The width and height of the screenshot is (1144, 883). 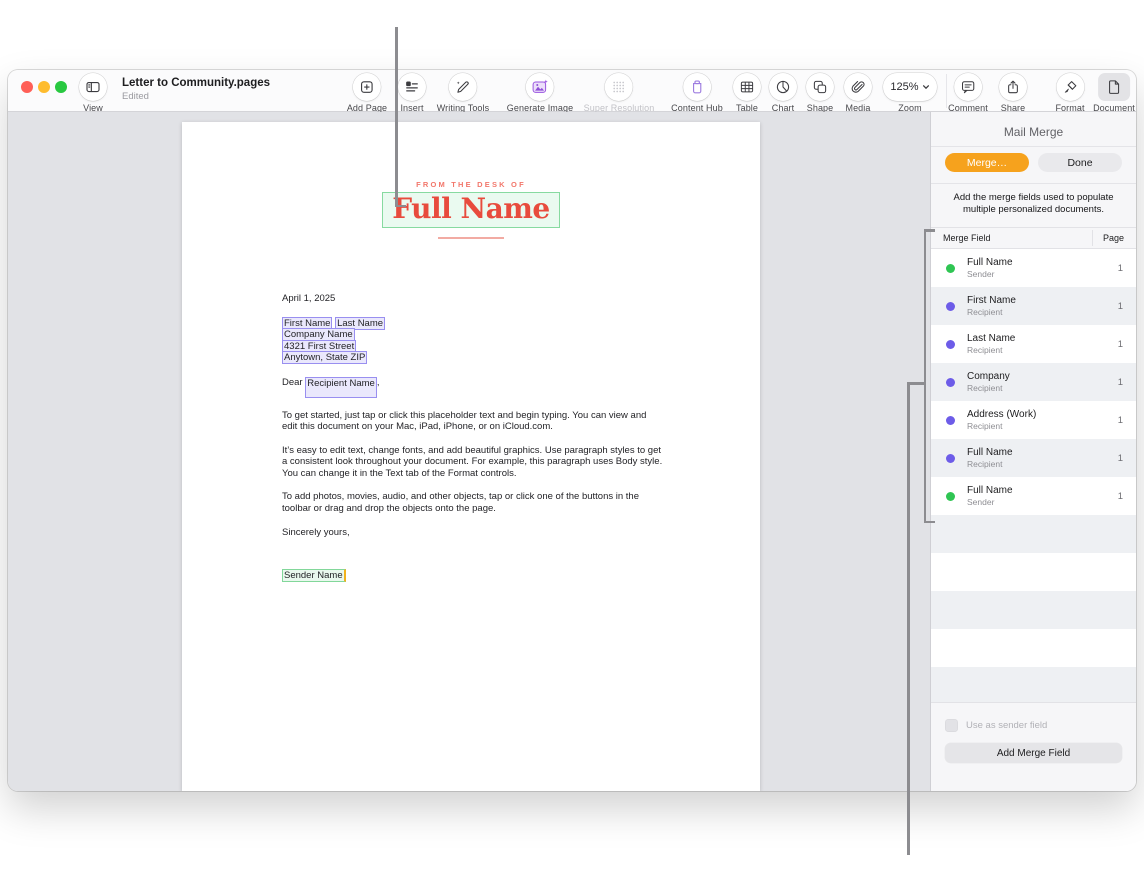 What do you see at coordinates (473, 575) in the screenshot?
I see `signature-line: Sender Name` at bounding box center [473, 575].